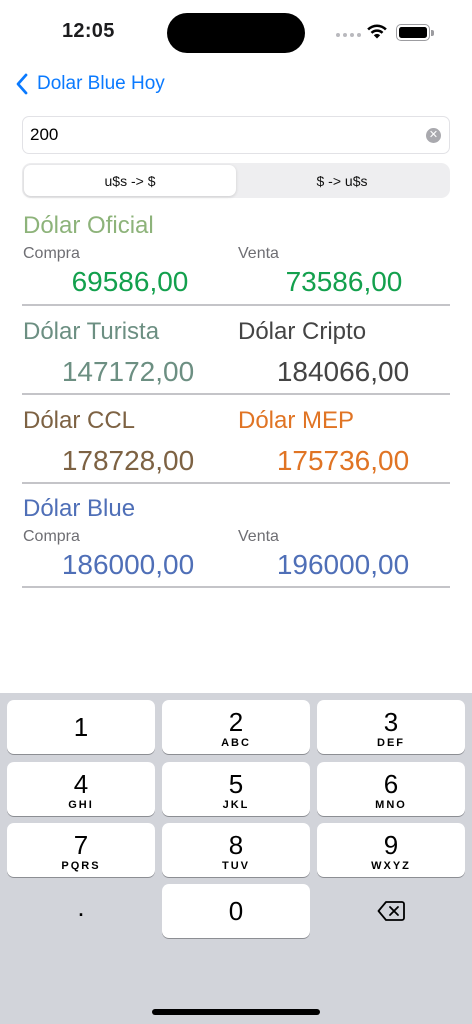  What do you see at coordinates (348, 35) in the screenshot?
I see `cellular-signal-icon` at bounding box center [348, 35].